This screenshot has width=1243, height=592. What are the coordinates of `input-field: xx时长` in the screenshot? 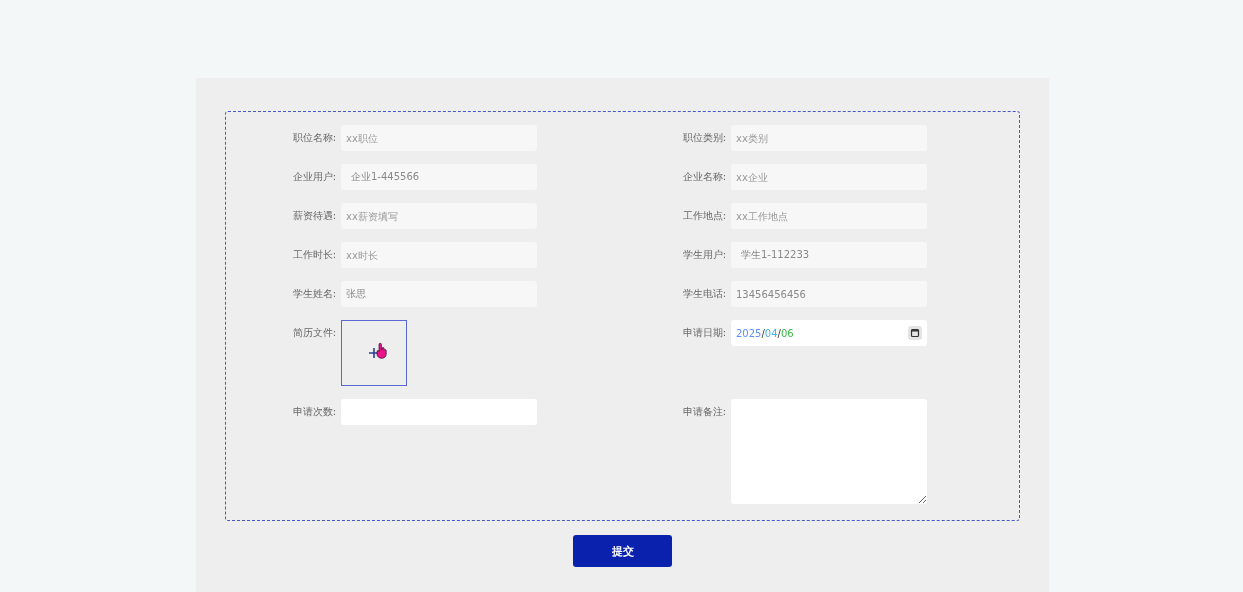 It's located at (439, 255).